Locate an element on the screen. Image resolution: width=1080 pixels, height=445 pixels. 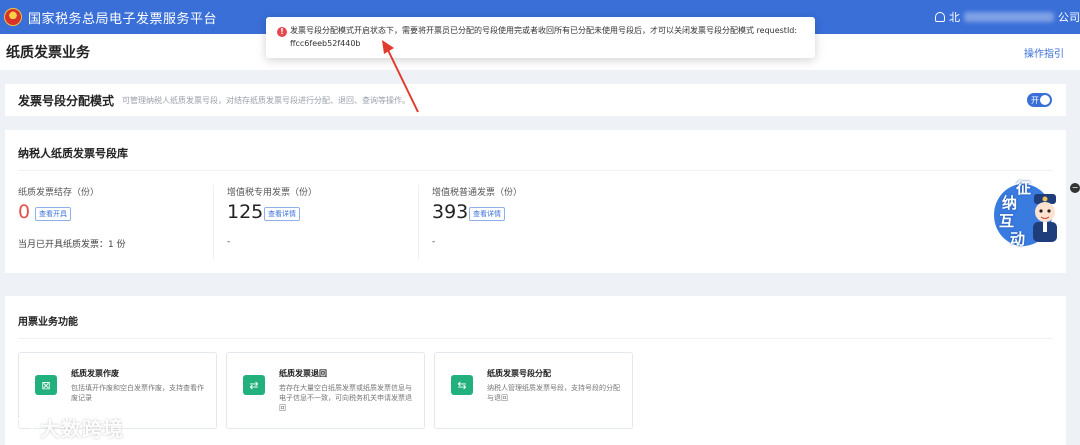
error-icon: ! is located at coordinates (282, 32).